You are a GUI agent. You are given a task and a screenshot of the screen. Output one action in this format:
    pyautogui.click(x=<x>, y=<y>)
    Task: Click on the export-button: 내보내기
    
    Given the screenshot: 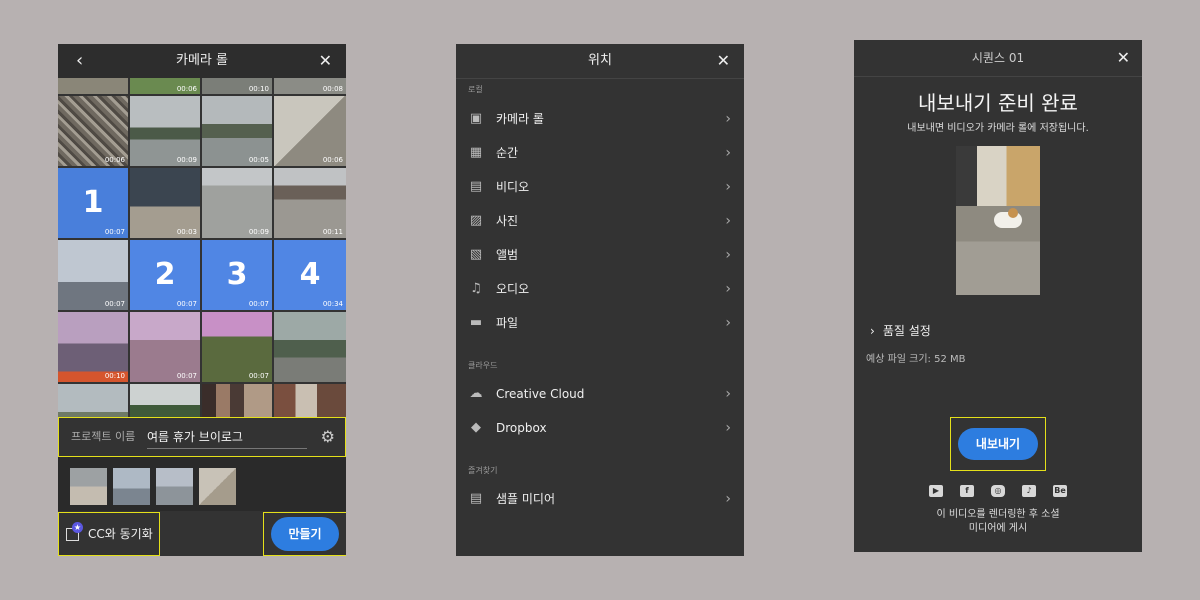 What is the action you would take?
    pyautogui.click(x=998, y=444)
    